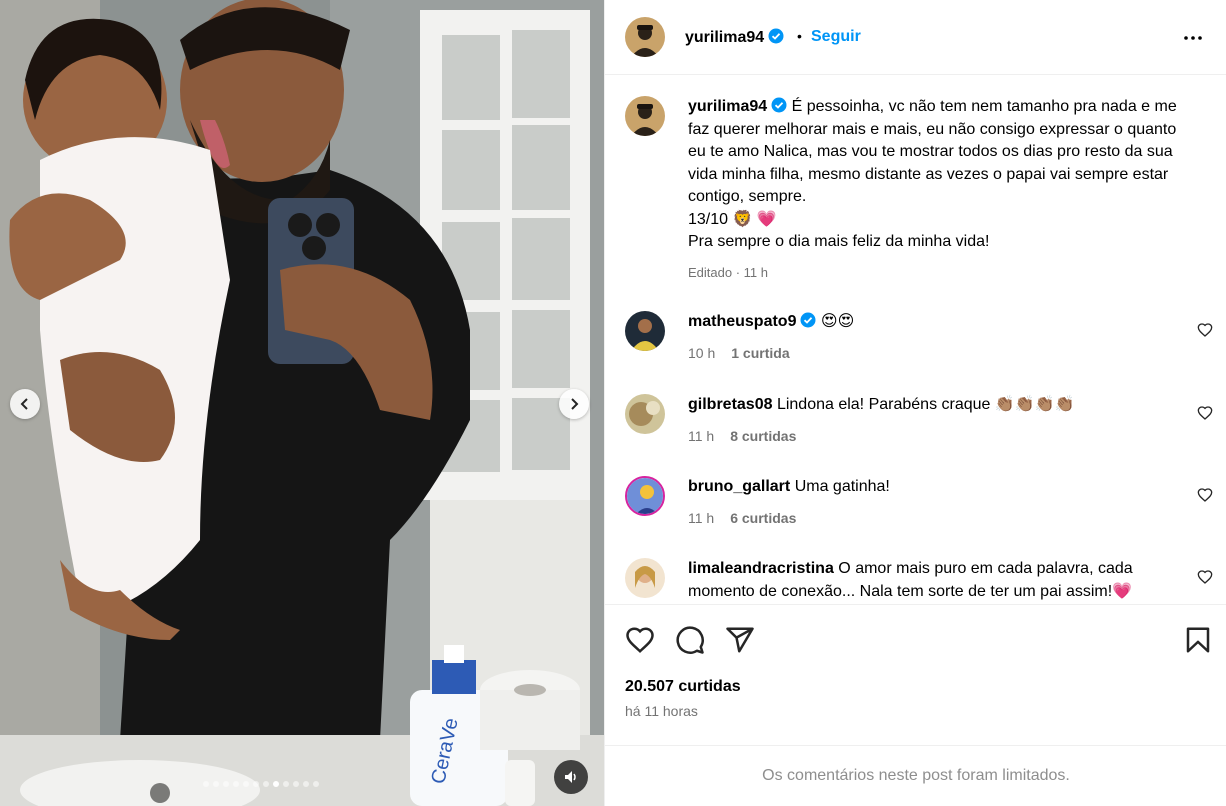  I want to click on comment-username: matheuspato9, so click(742, 321).